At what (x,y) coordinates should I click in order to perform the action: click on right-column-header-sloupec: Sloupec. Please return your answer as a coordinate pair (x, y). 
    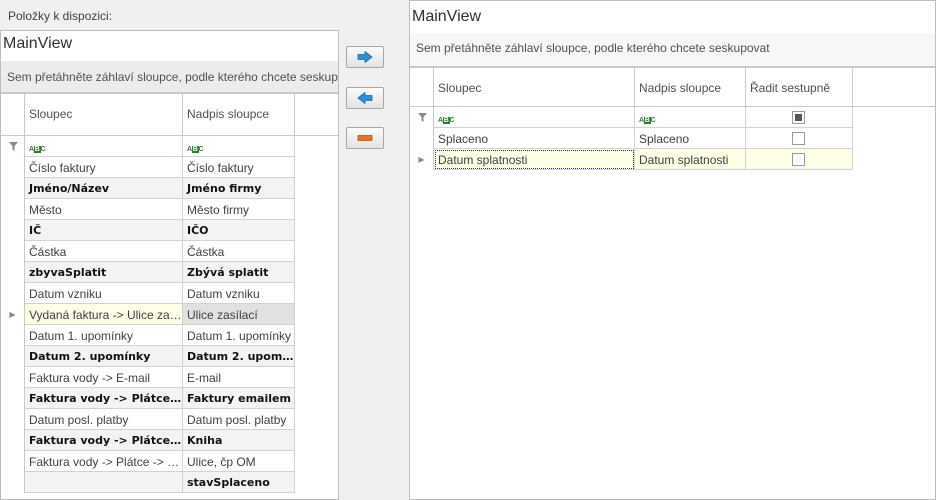
    Looking at the image, I should click on (534, 87).